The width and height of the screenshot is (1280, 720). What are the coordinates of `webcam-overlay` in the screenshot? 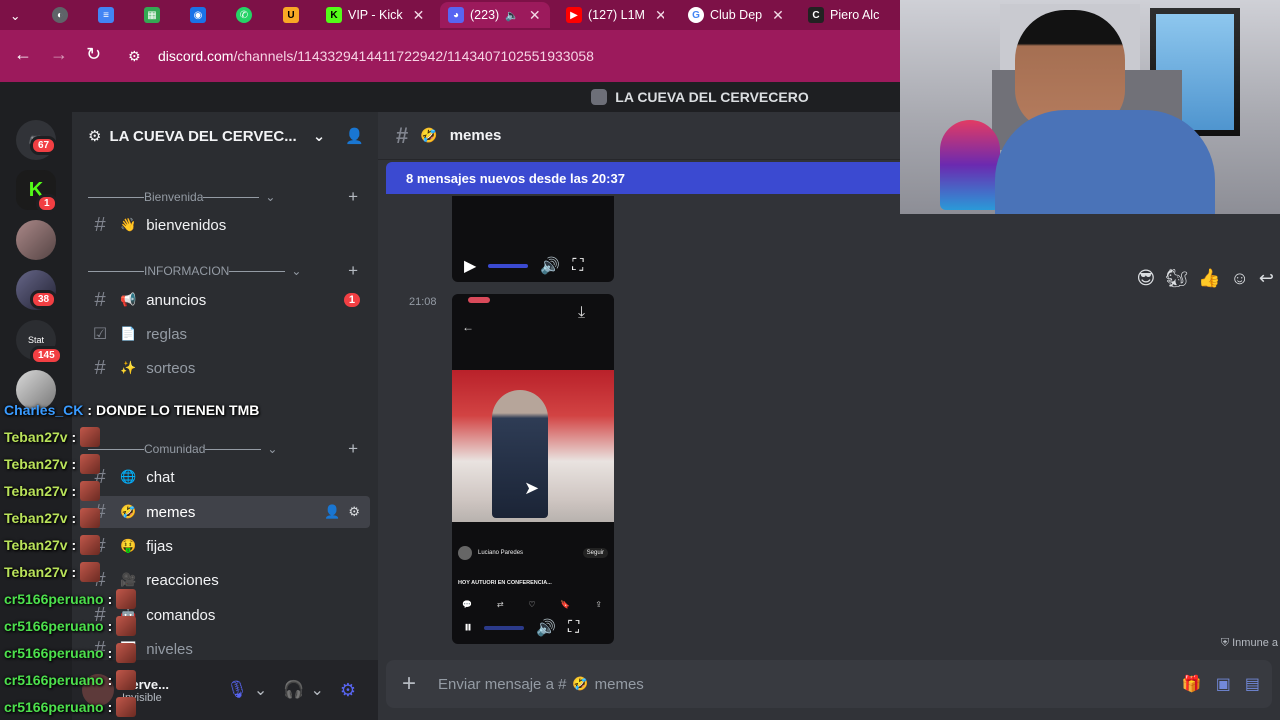 It's located at (1090, 107).